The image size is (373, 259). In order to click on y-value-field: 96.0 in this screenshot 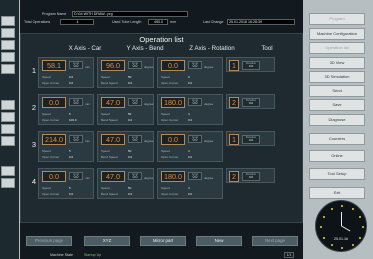, I will do `click(113, 65)`.